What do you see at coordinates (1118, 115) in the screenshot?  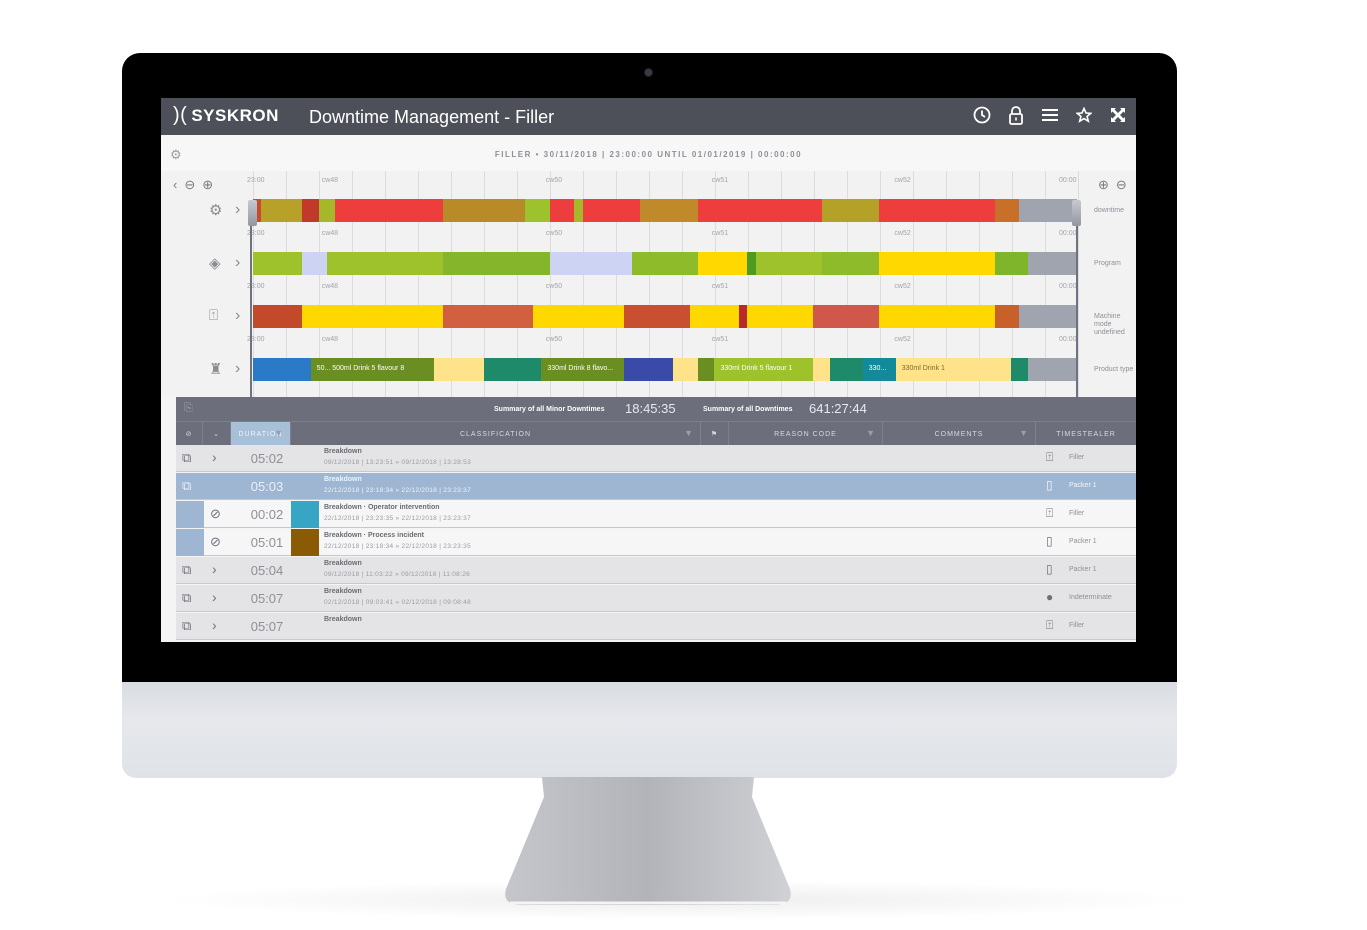 I see `fullscreen-icon` at bounding box center [1118, 115].